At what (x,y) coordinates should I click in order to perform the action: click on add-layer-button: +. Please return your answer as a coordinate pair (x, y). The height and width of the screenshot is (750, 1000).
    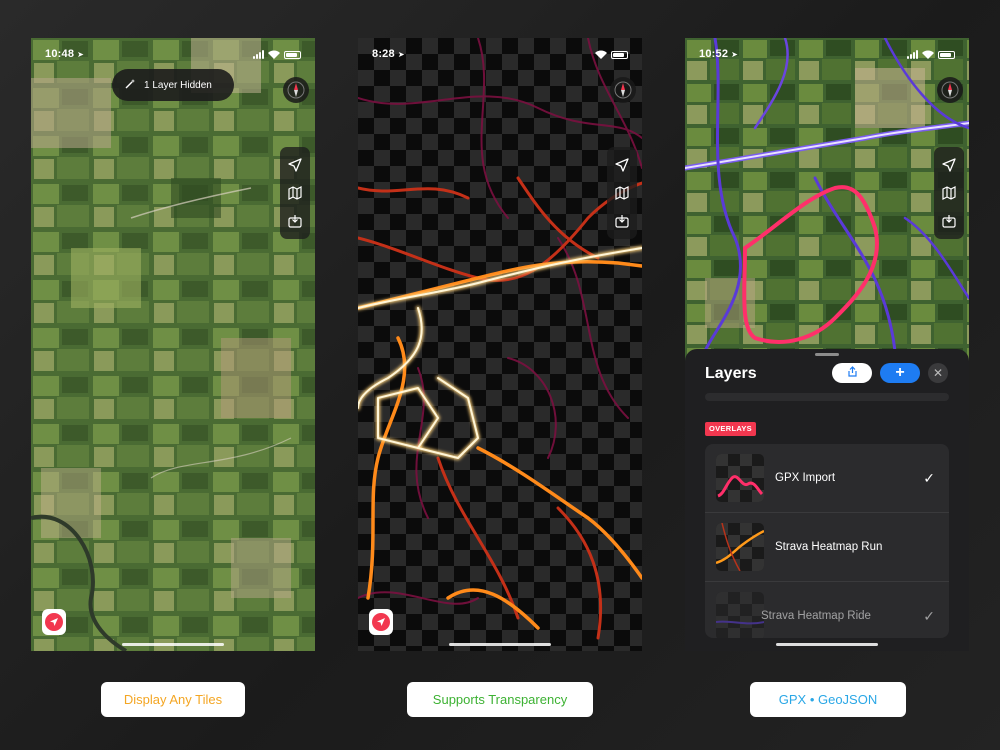
    Looking at the image, I should click on (900, 373).